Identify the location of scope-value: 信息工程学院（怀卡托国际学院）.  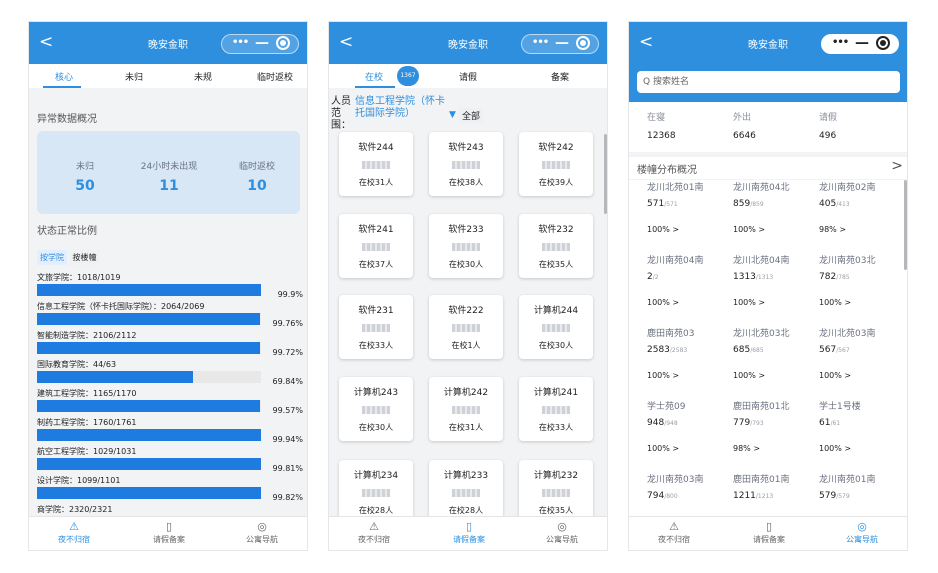
(401, 108).